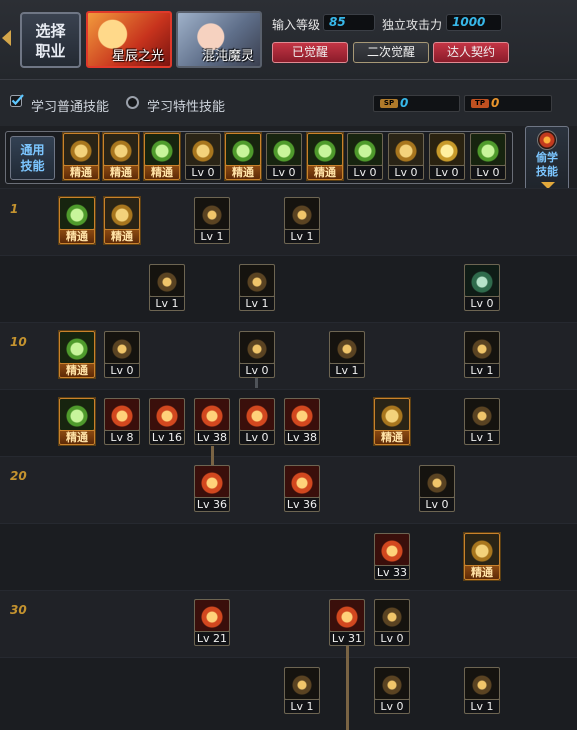  Describe the element at coordinates (18, 342) in the screenshot. I see `level-mark: 10` at that location.